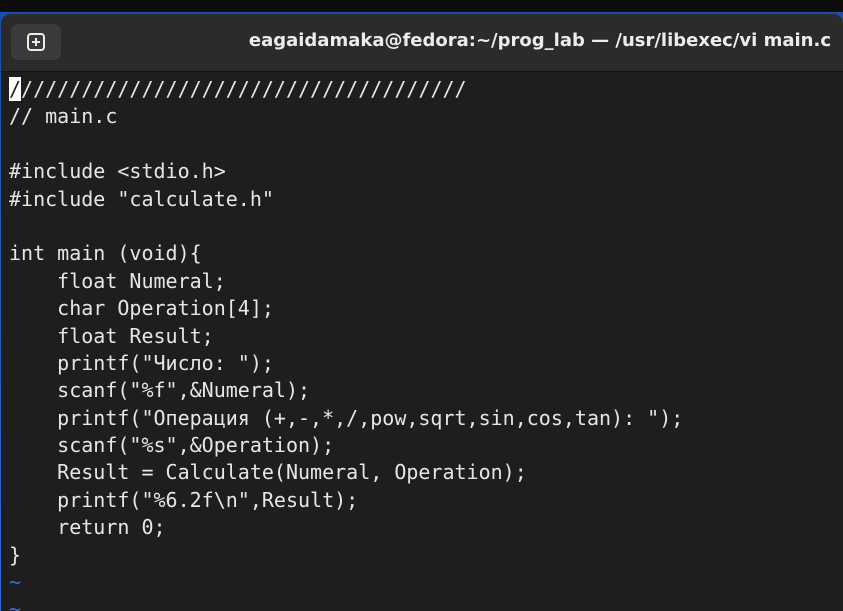  Describe the element at coordinates (141, 198) in the screenshot. I see `code-line-5: #include "calculate.h"` at that location.